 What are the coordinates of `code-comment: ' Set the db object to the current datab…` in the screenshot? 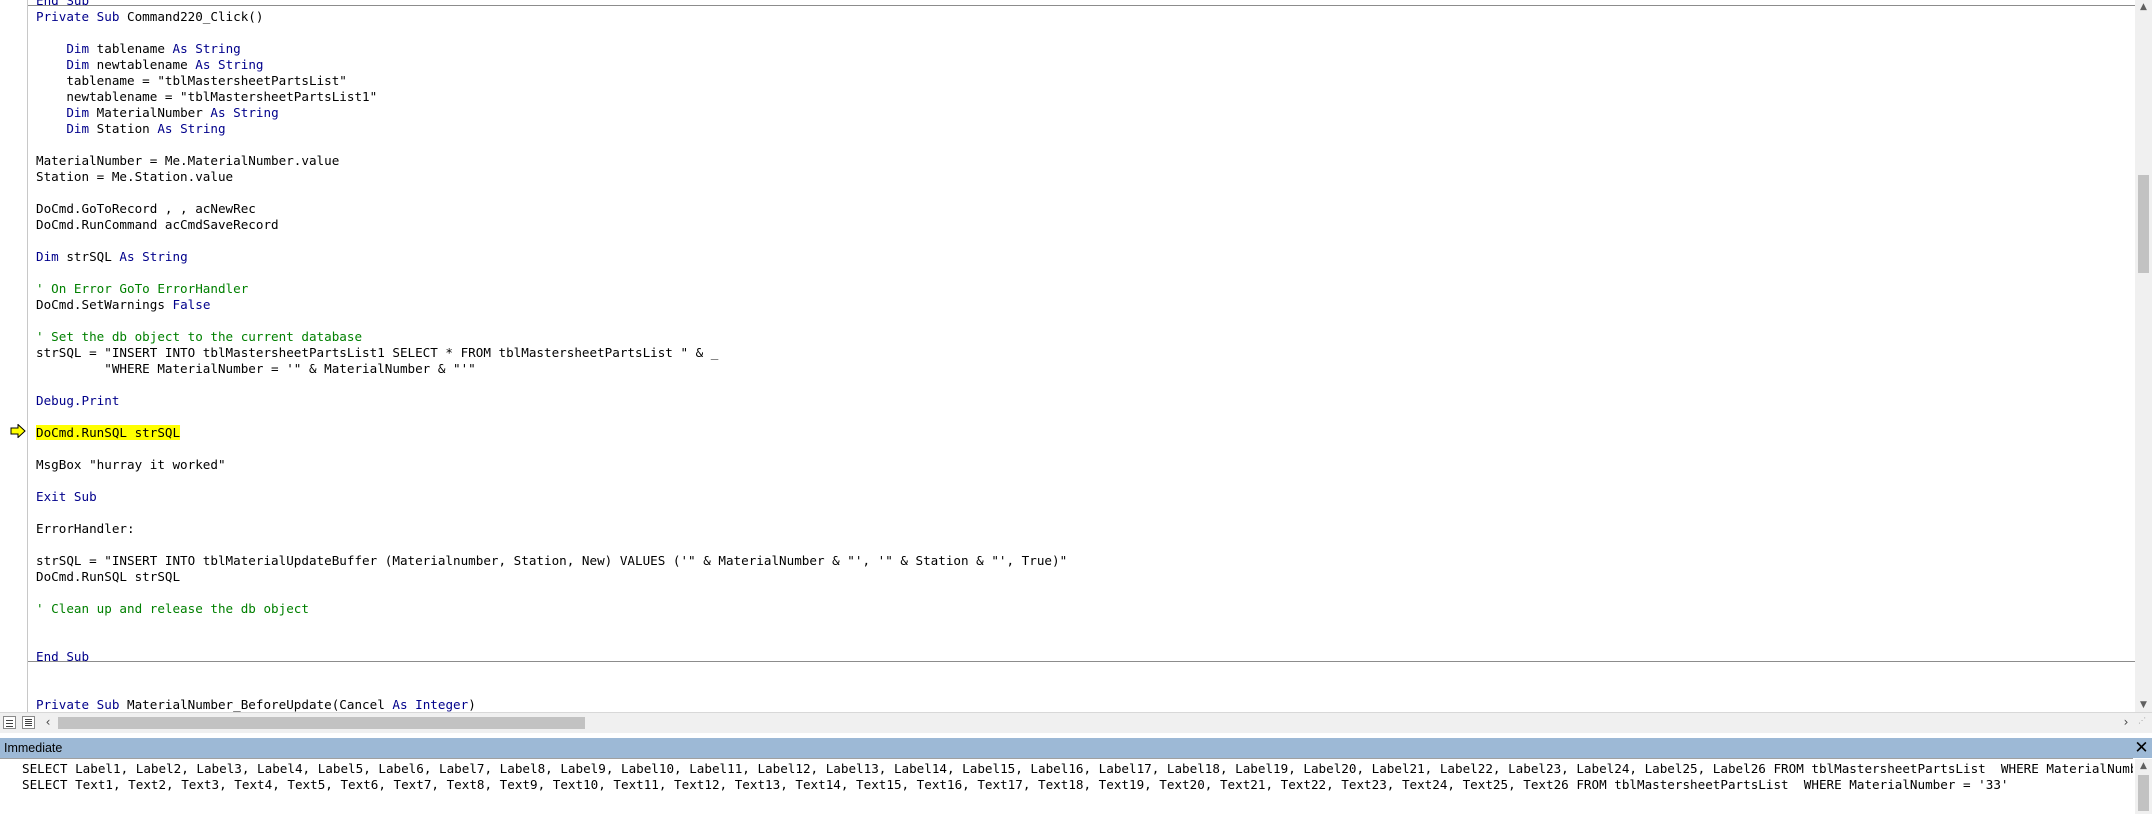 It's located at (199, 336).